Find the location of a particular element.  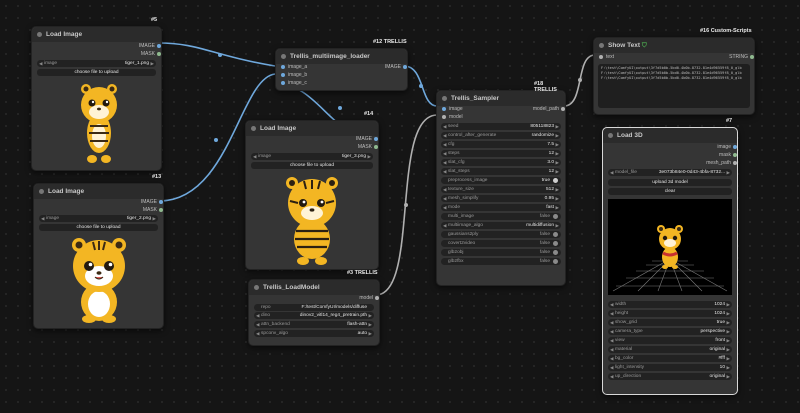

dino-select: ◀ dino dinov2_vitl14_reg4_pretrain.pth ▶ is located at coordinates (314, 315).